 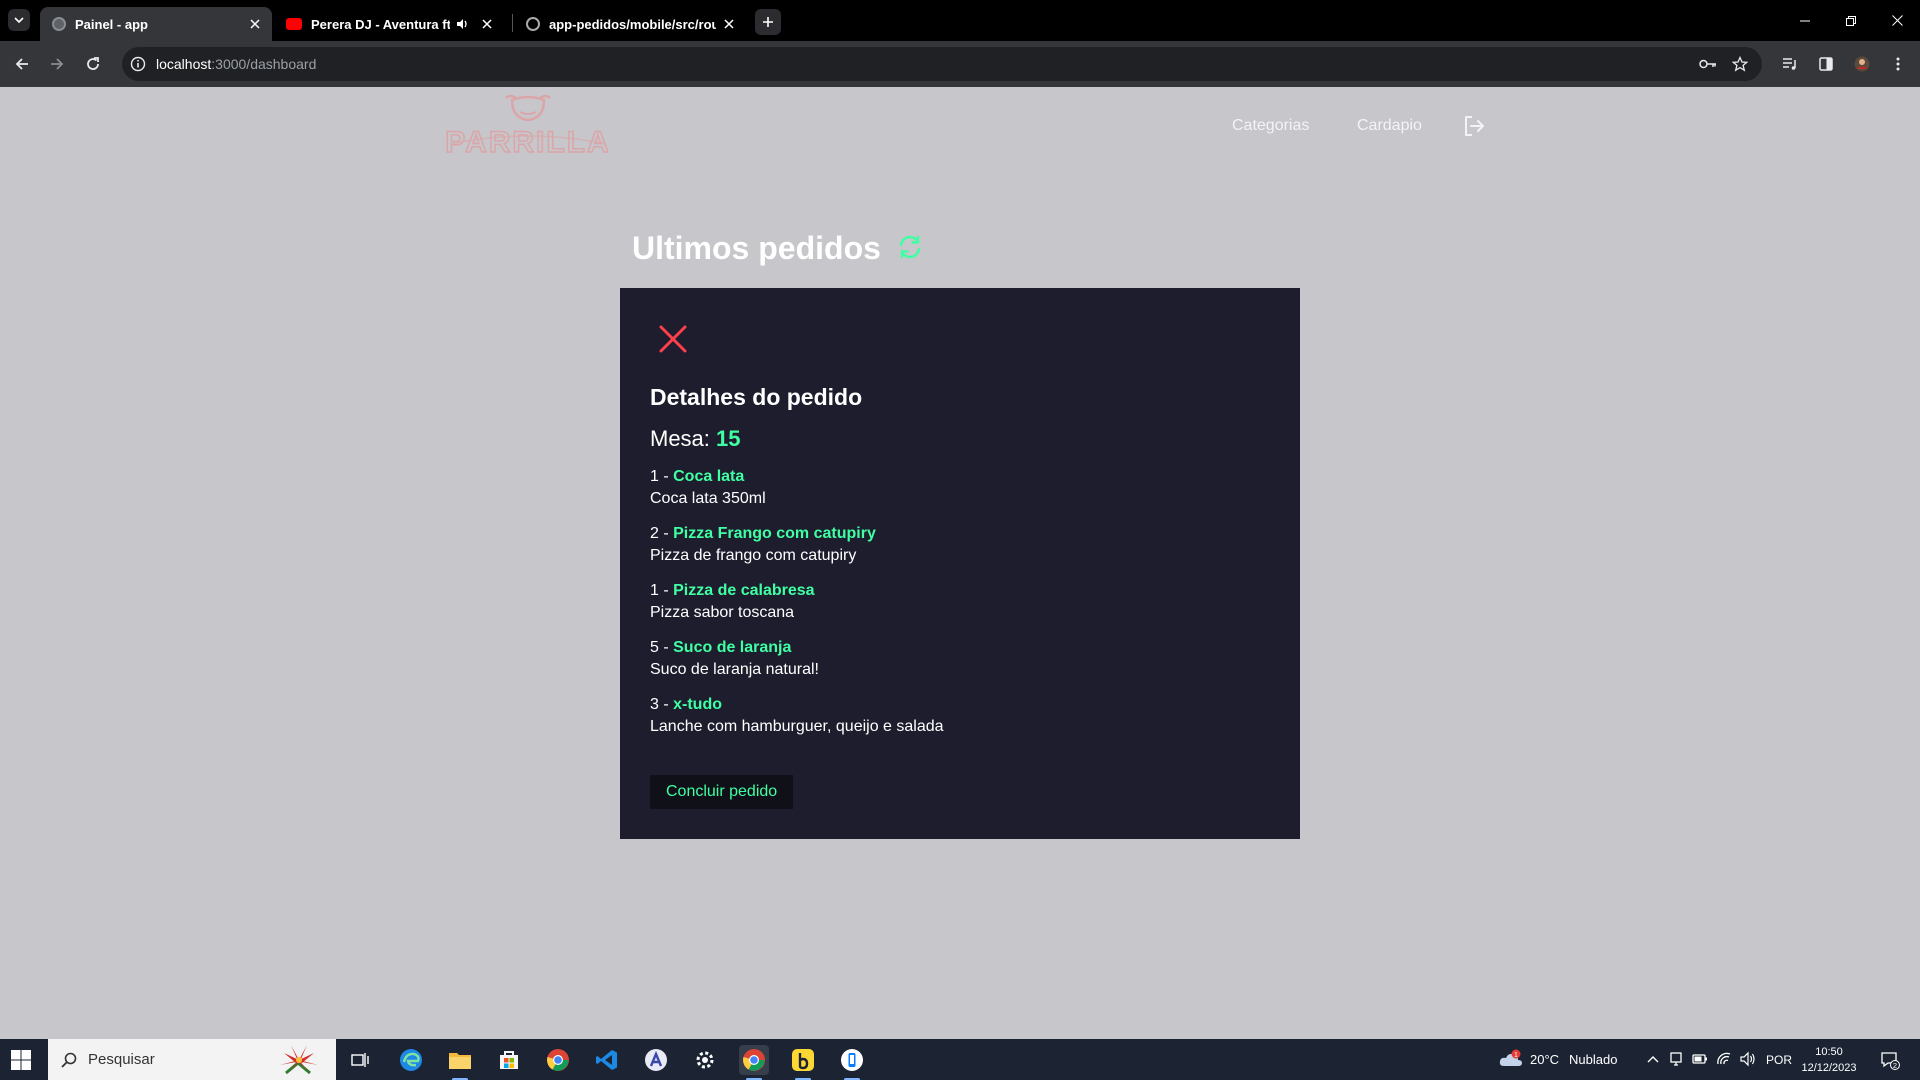 I want to click on tab-title: Perera DJ - Aventura ft MC, so click(x=380, y=24).